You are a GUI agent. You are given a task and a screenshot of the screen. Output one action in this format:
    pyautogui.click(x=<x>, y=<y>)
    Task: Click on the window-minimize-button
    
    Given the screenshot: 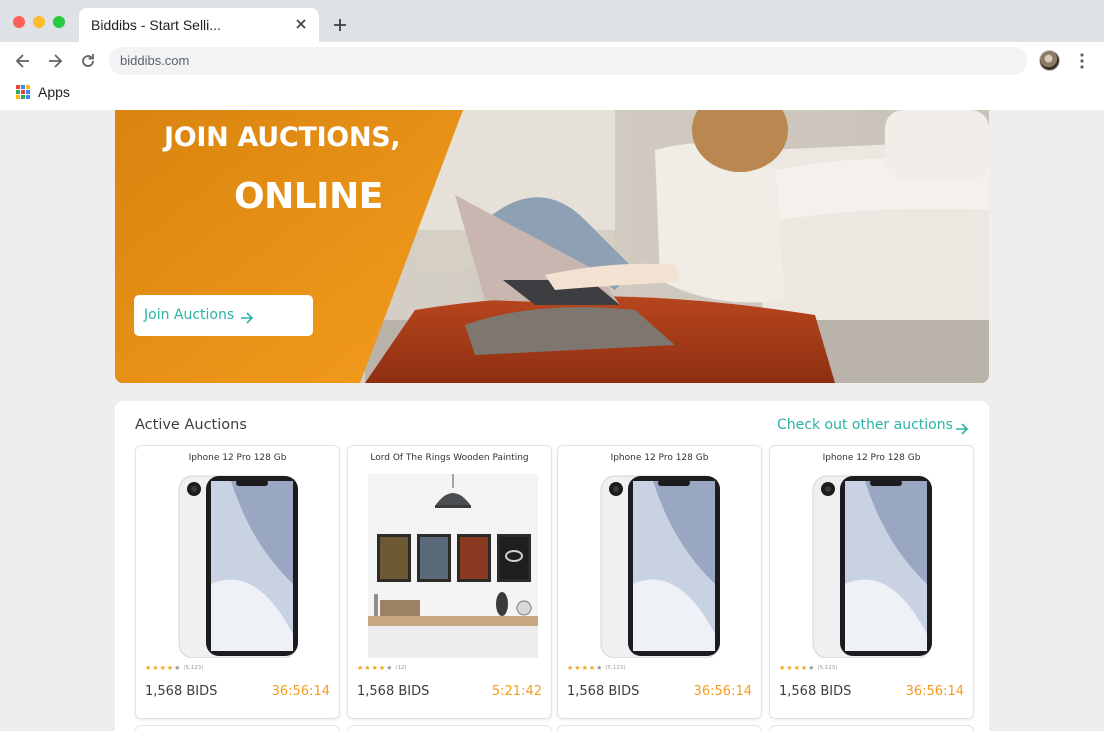 What is the action you would take?
    pyautogui.click(x=39, y=22)
    